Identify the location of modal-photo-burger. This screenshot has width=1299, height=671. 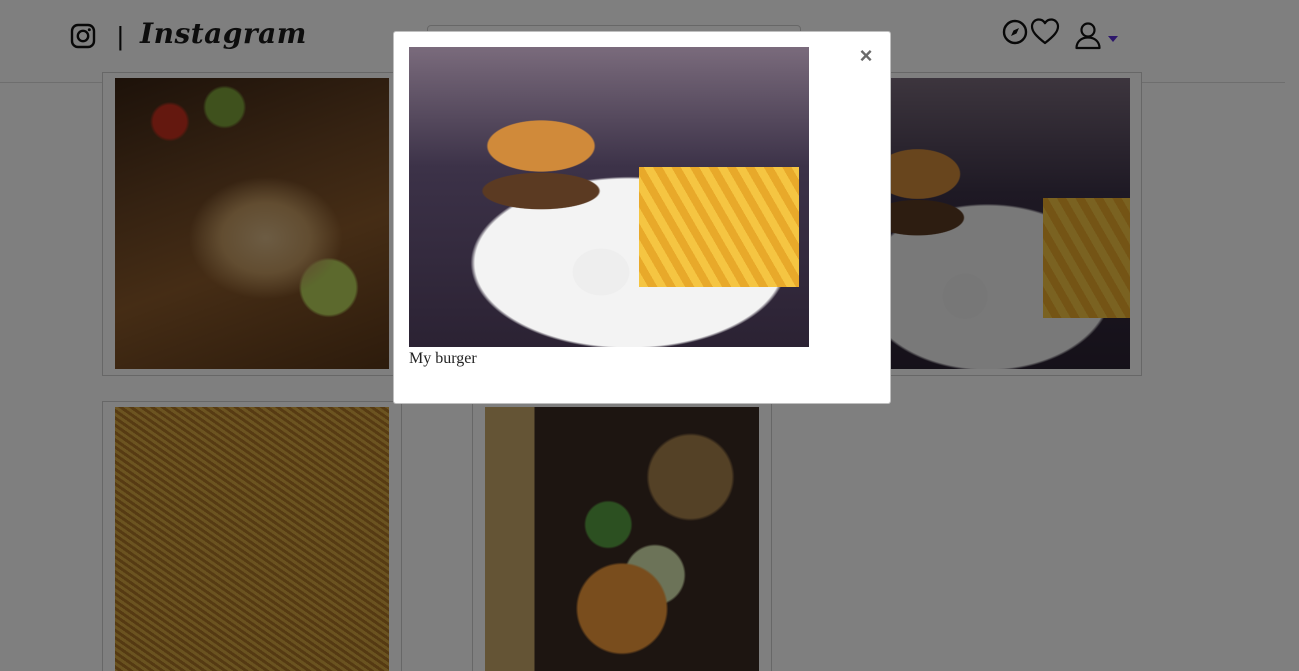
(609, 197).